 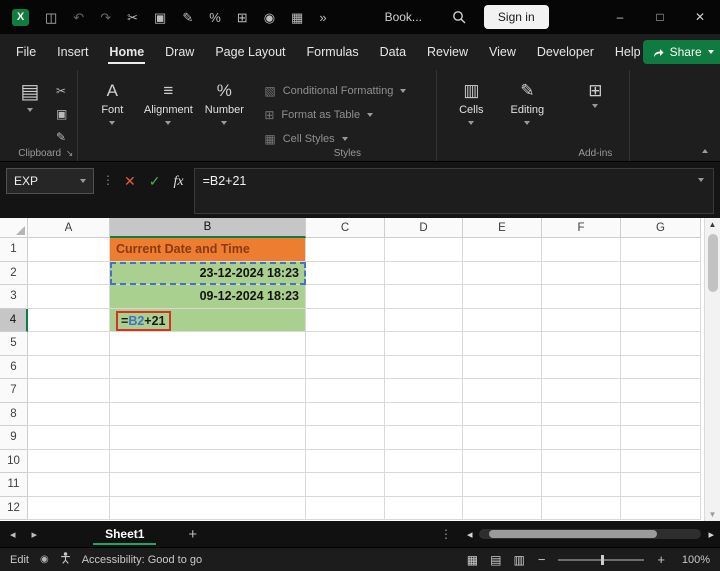 What do you see at coordinates (424, 461) in the screenshot?
I see `cell-D10` at bounding box center [424, 461].